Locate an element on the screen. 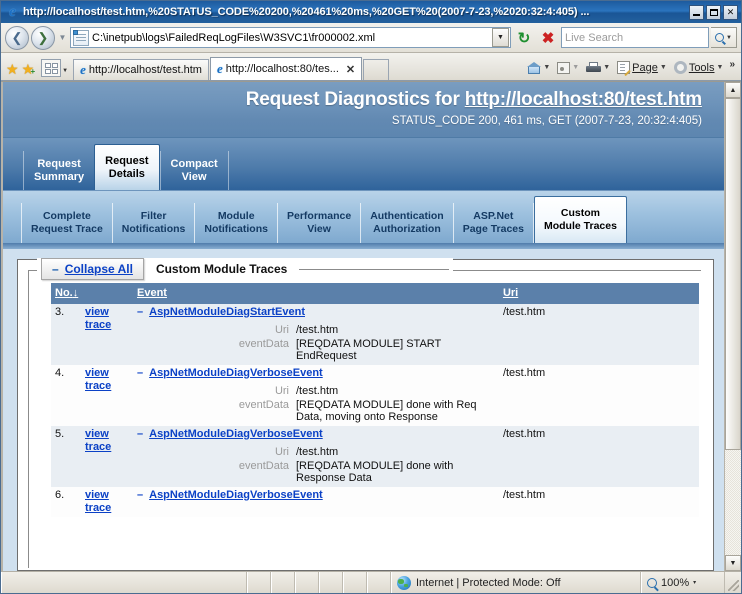 This screenshot has height=594, width=742. column-header-no: No.↓ is located at coordinates (66, 293).